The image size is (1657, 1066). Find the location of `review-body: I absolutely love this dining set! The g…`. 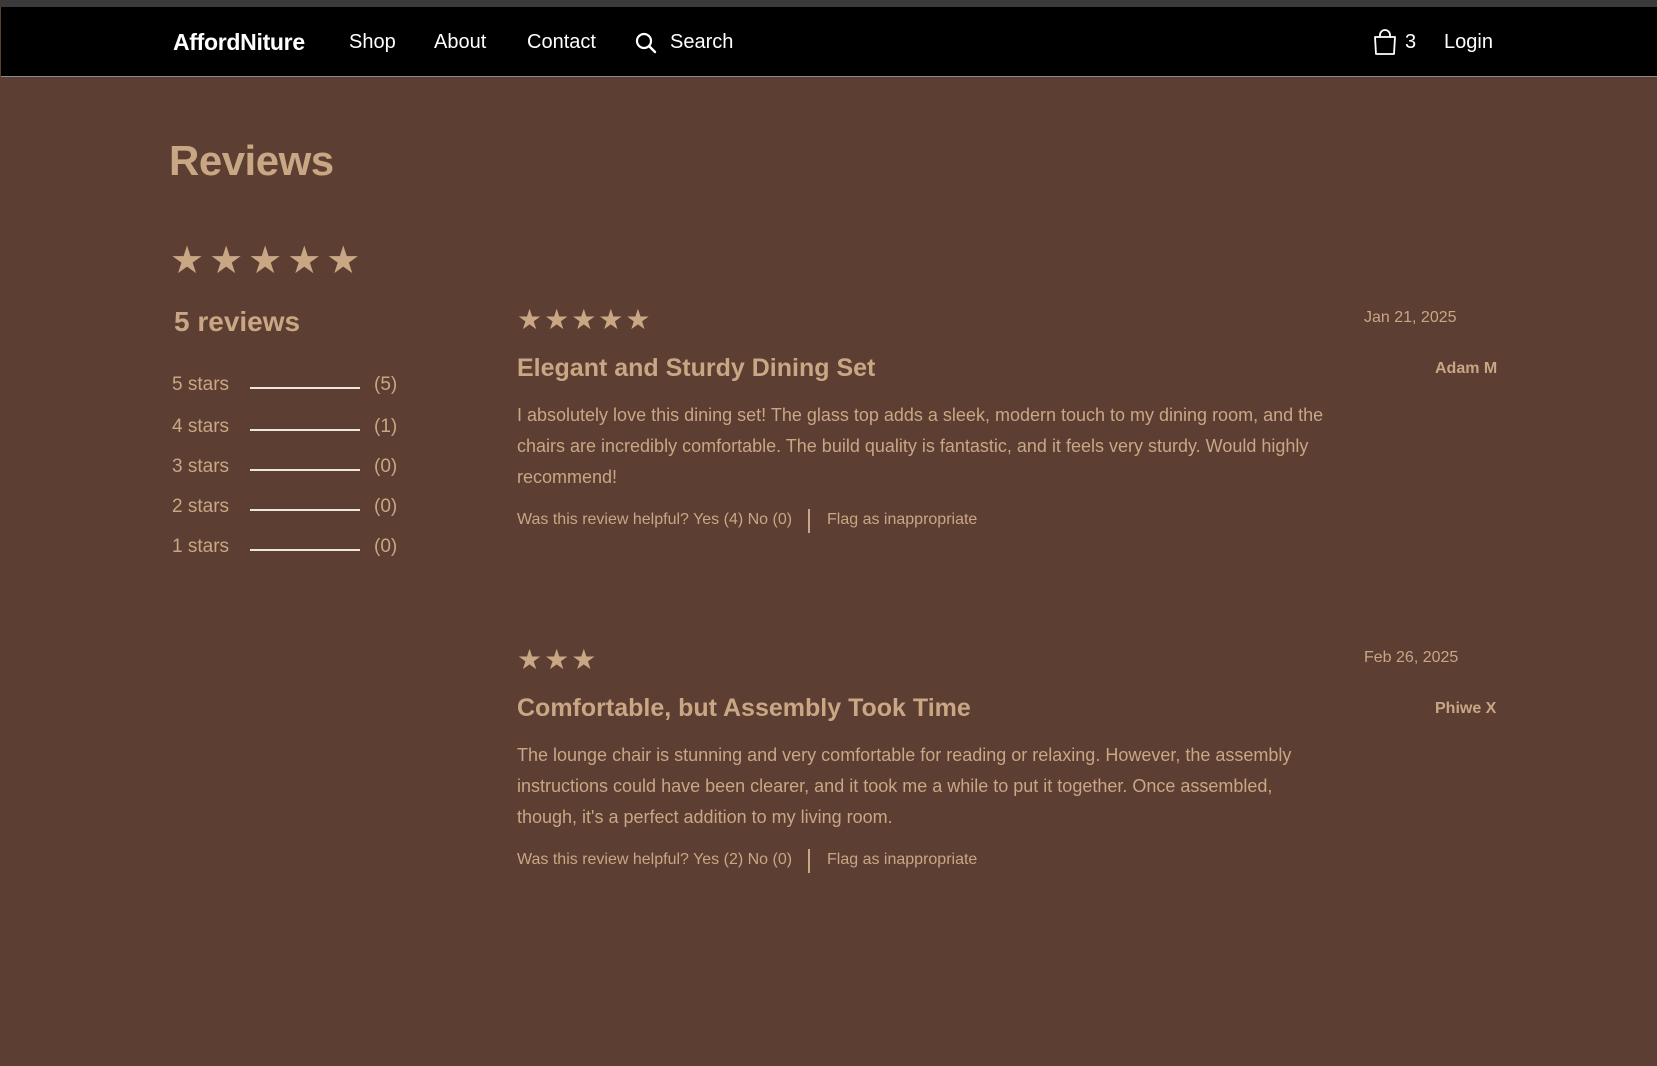

review-body: I absolutely love this dining set! The g… is located at coordinates (920, 446).